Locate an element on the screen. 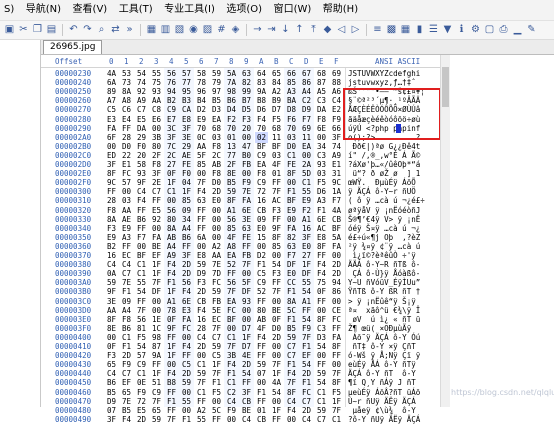  image-icon: ▦ is located at coordinates (405, 29).